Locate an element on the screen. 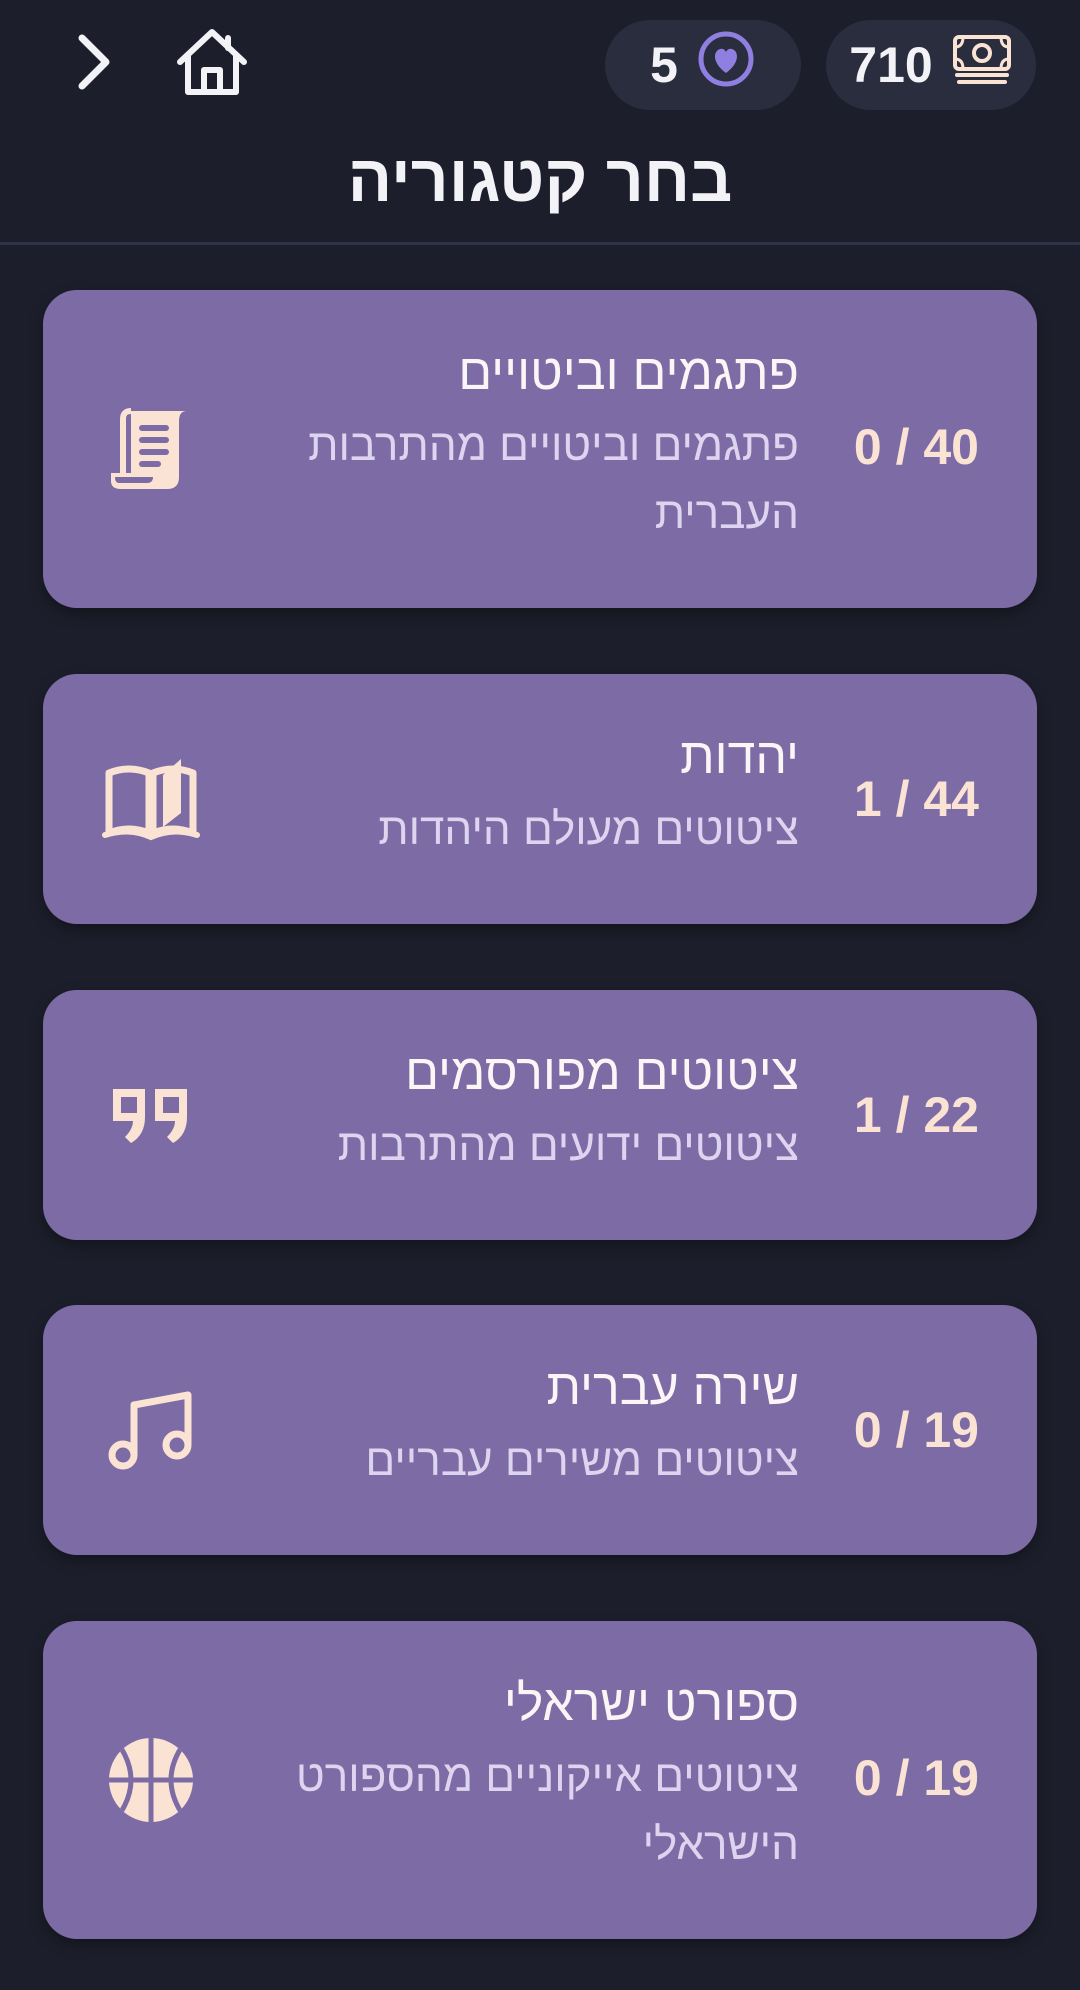 This screenshot has width=1080, height=1990. basketball-icon is located at coordinates (151, 1780).